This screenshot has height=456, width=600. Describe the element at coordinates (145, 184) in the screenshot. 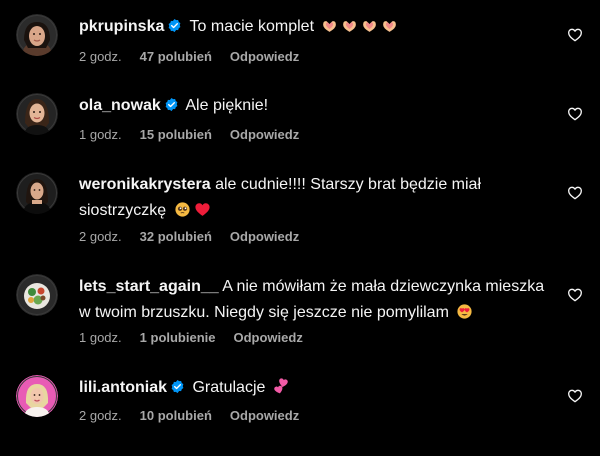

I see `comment-username: weronikakrystera` at that location.